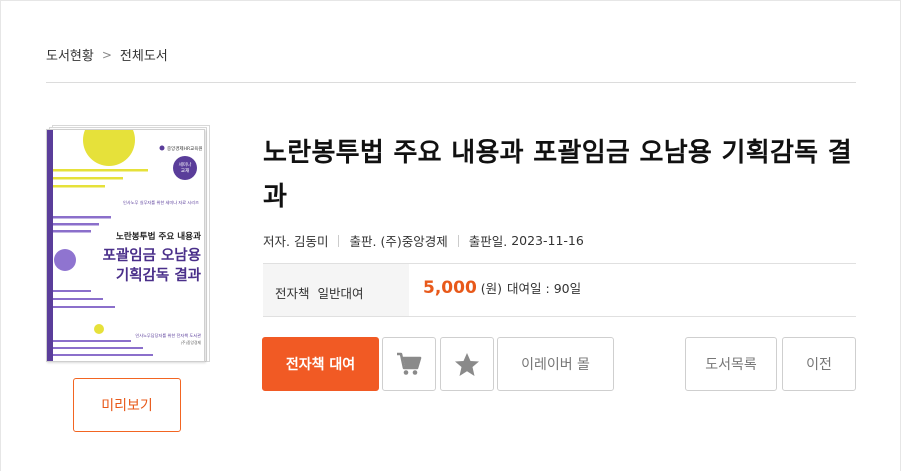 The image size is (901, 471). I want to click on breadcrumb-home: 도서현황, so click(70, 54).